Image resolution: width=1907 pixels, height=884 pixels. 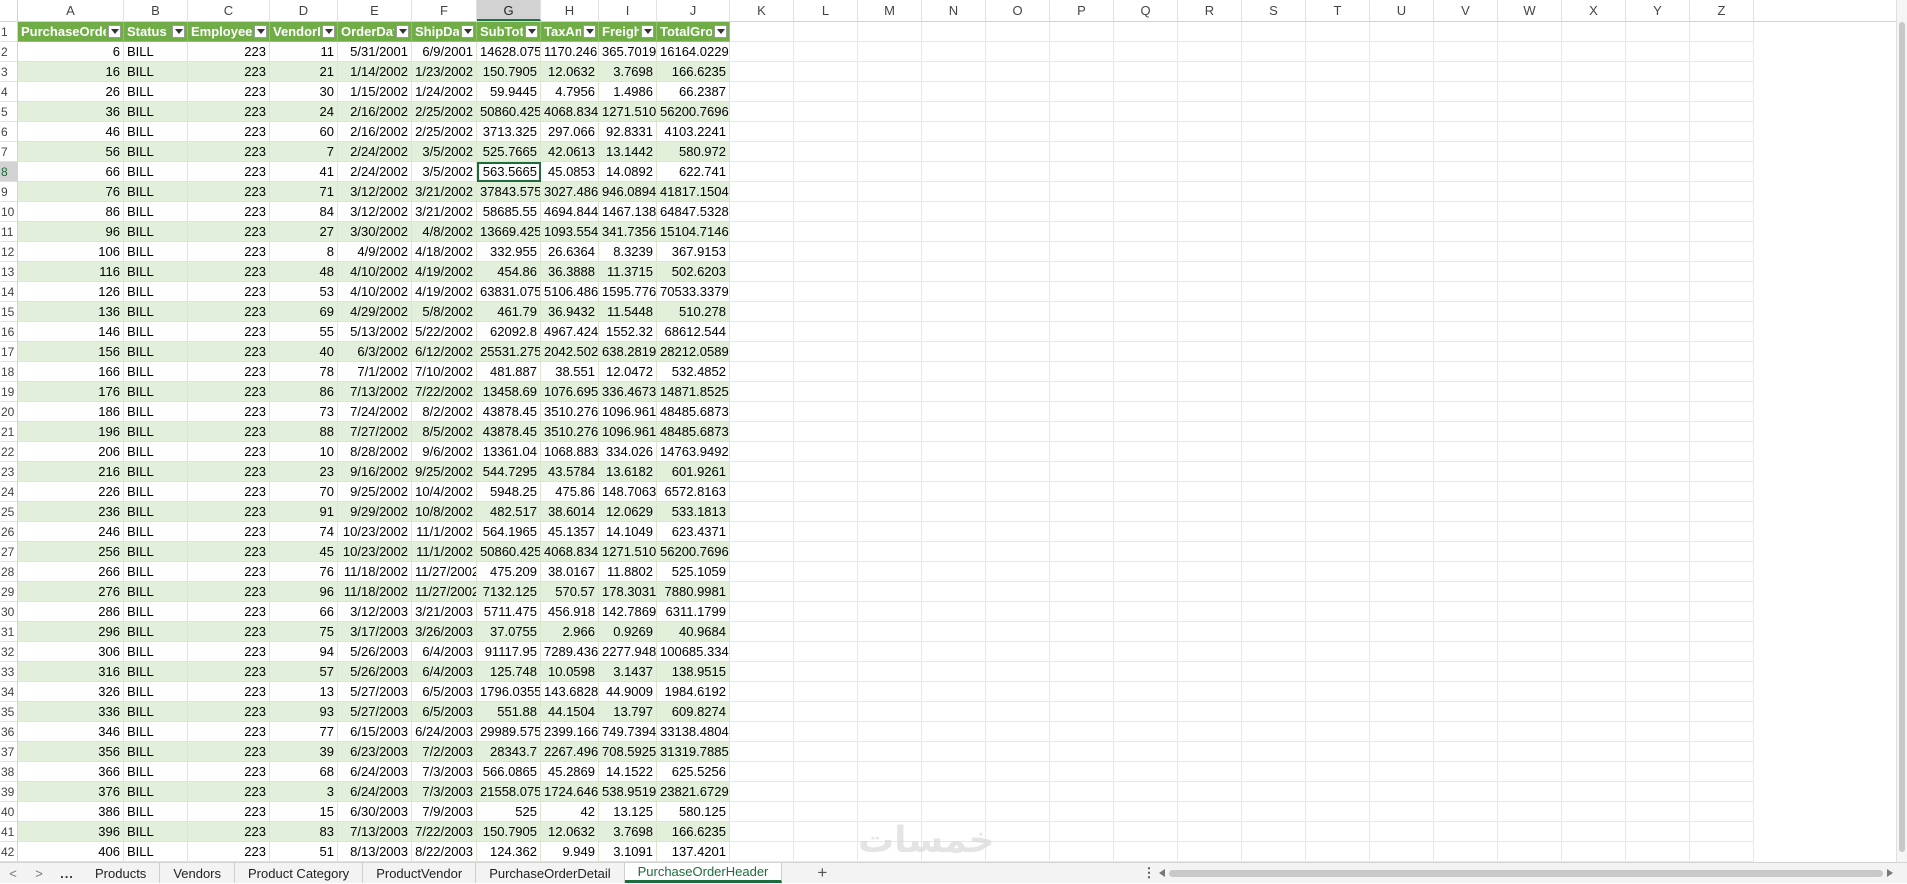 I want to click on table-cell: 150.7905, so click(x=509, y=832).